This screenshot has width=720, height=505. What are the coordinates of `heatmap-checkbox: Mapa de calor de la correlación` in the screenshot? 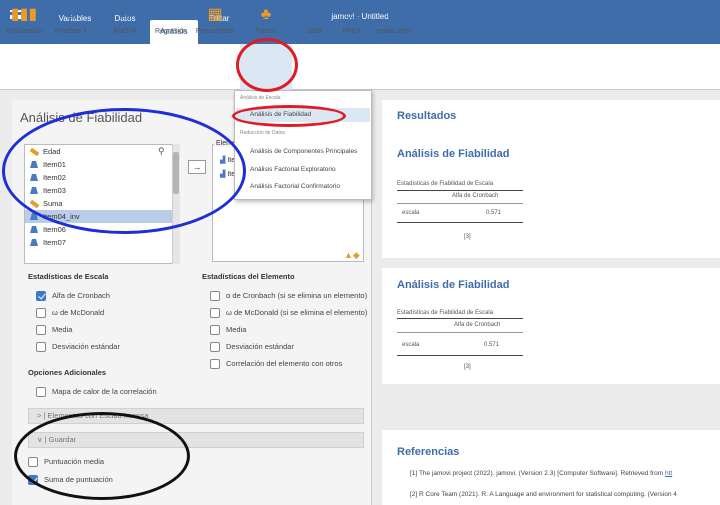 It's located at (96, 392).